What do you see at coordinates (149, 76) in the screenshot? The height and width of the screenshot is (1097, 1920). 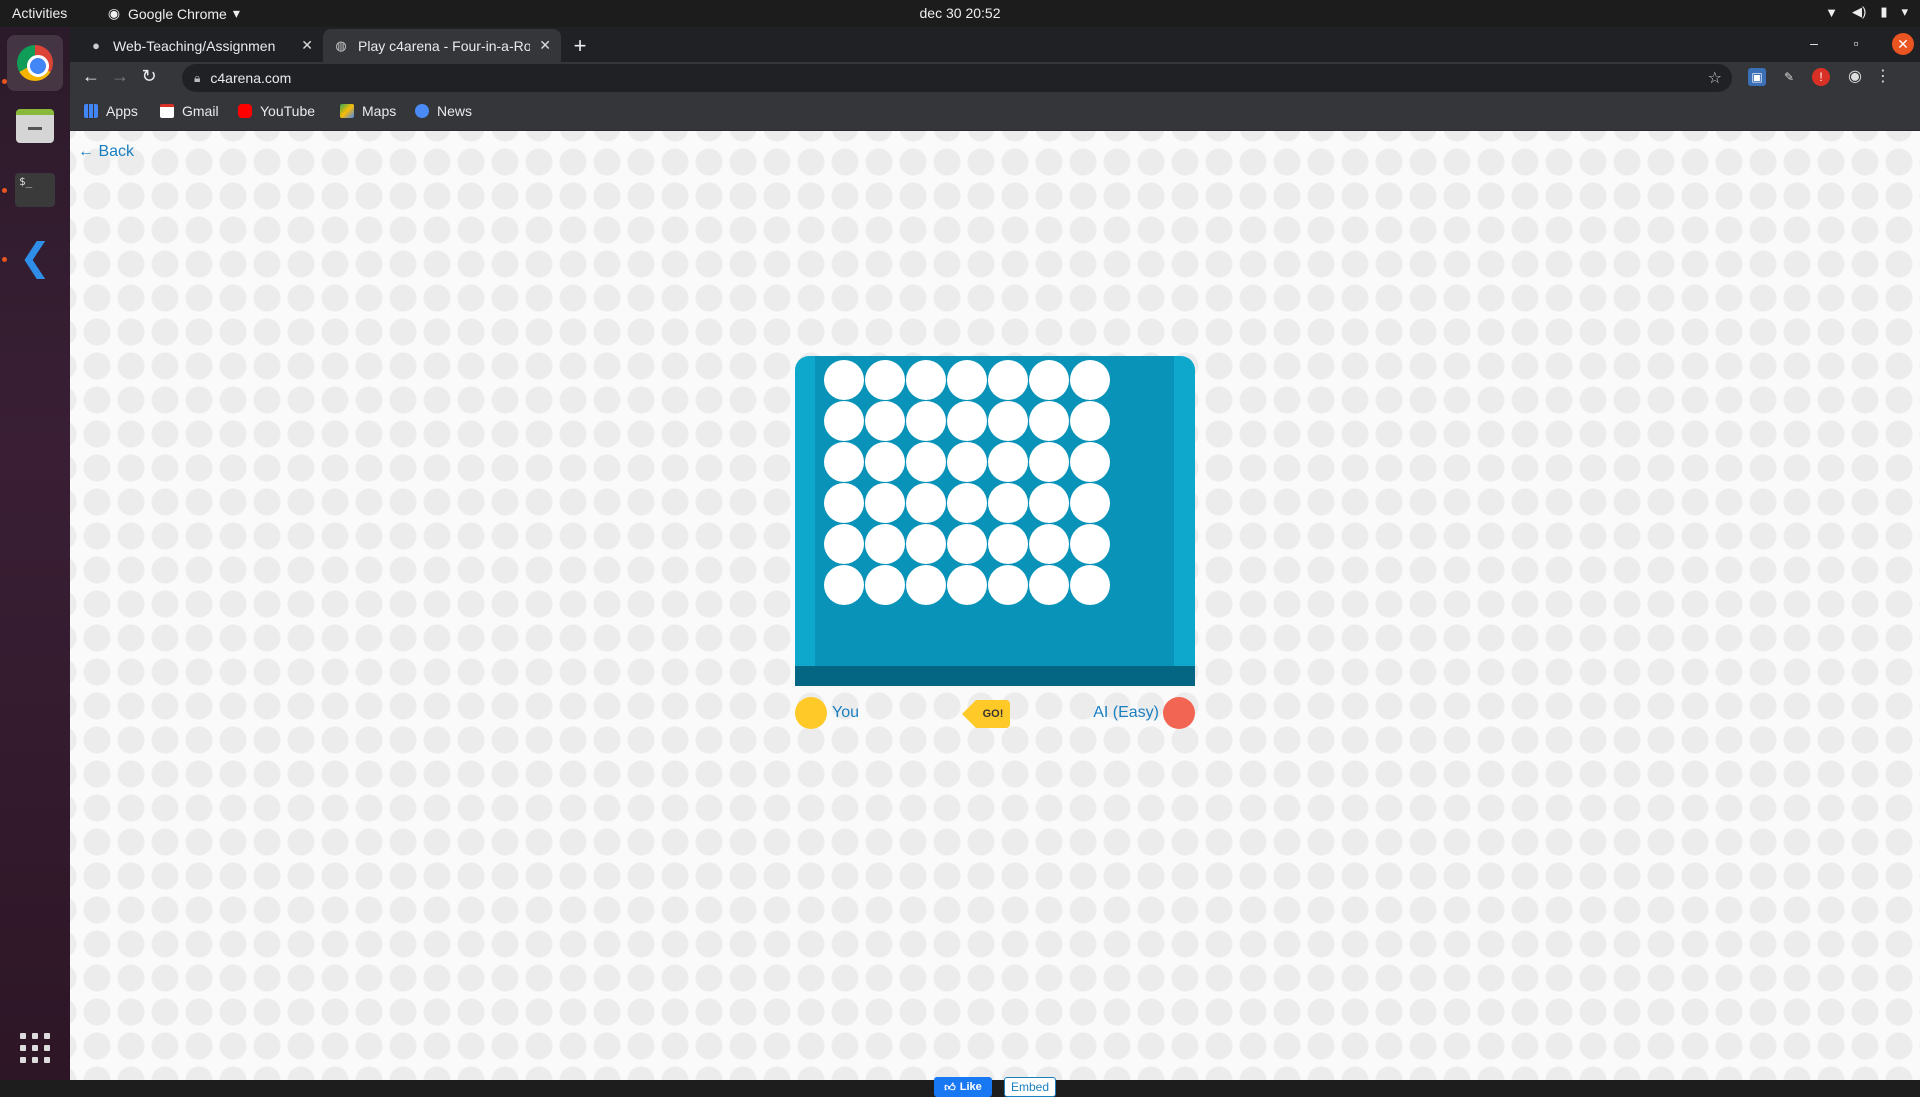 I see `reload-button: ↻` at bounding box center [149, 76].